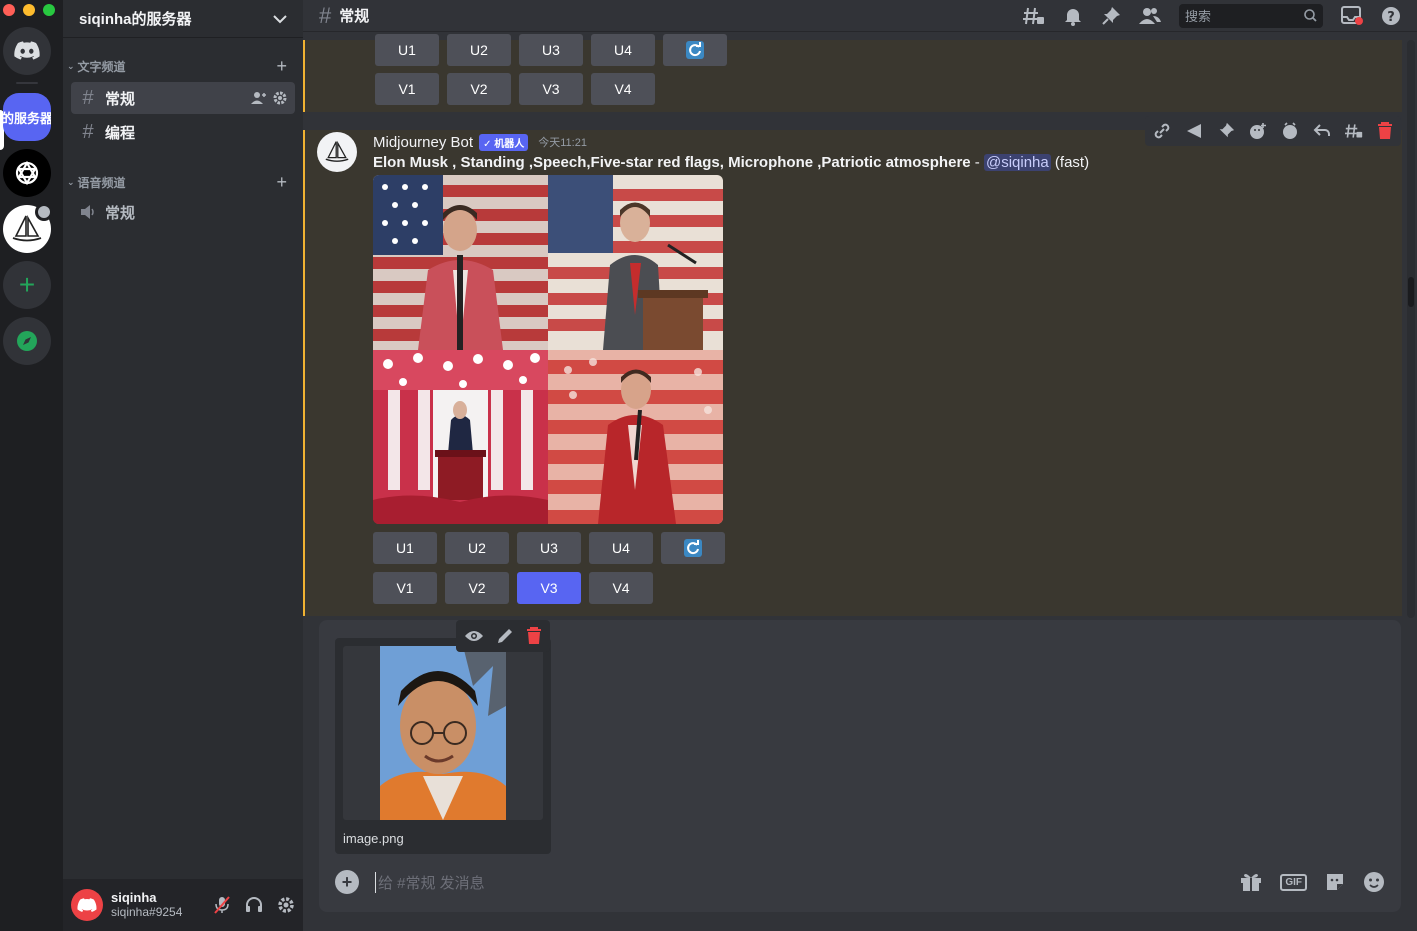 The height and width of the screenshot is (931, 1417). Describe the element at coordinates (443, 733) in the screenshot. I see `attachment-image` at that location.